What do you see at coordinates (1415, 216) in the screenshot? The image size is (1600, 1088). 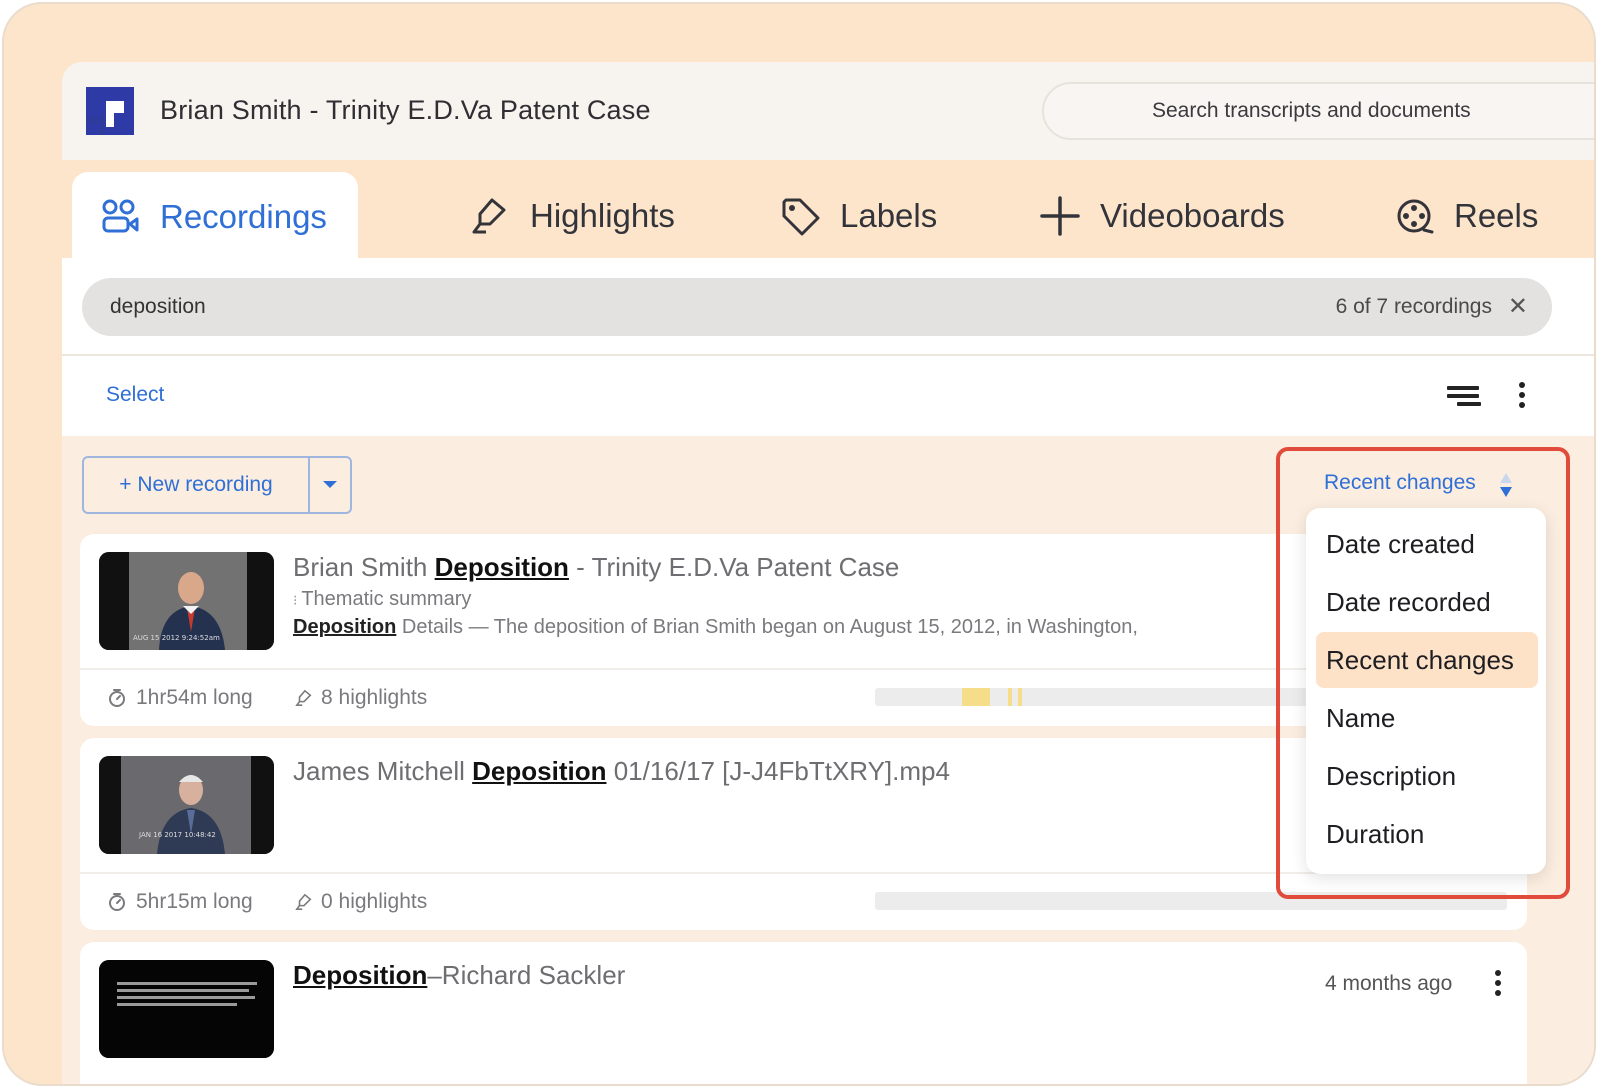 I see `reel-icon` at bounding box center [1415, 216].